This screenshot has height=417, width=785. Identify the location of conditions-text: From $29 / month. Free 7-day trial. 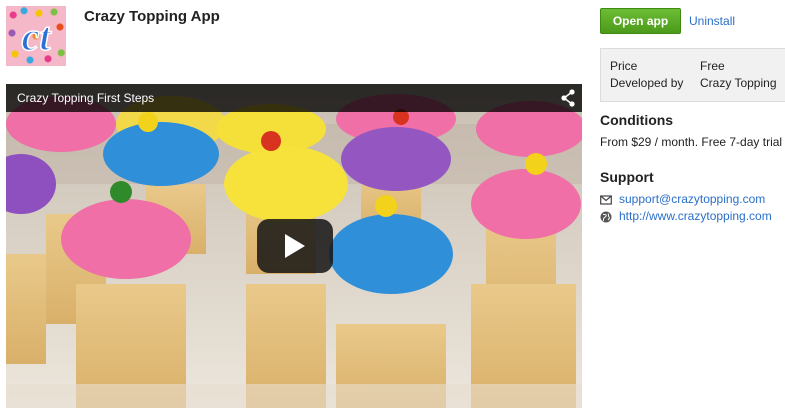
(691, 142).